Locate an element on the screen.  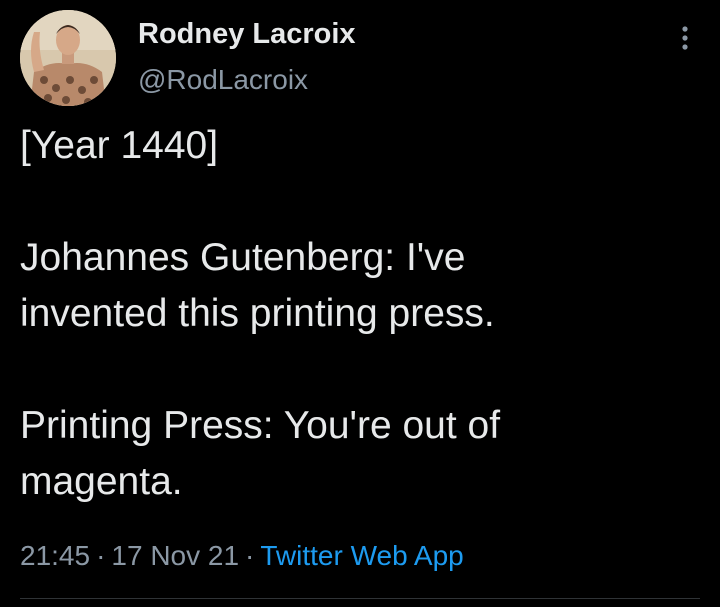
more-vertical-icon is located at coordinates (685, 38).